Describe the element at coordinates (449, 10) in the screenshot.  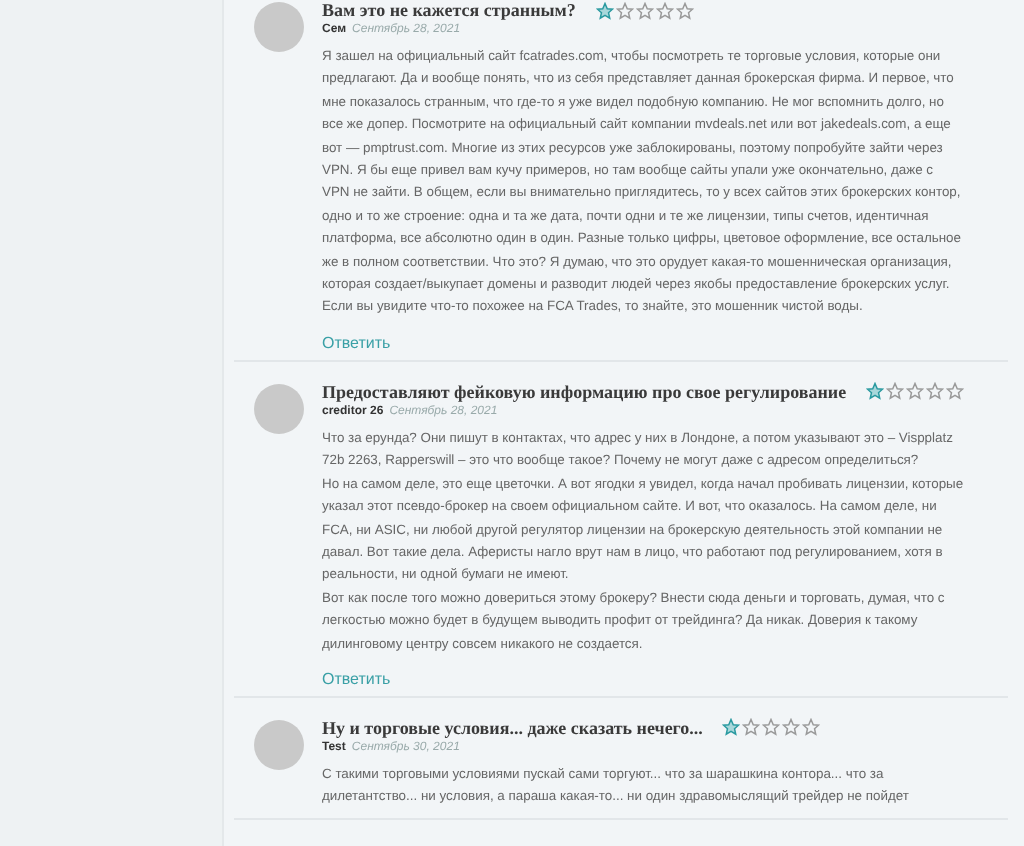
I see `comment-title: Вам это не кажется странным?` at that location.